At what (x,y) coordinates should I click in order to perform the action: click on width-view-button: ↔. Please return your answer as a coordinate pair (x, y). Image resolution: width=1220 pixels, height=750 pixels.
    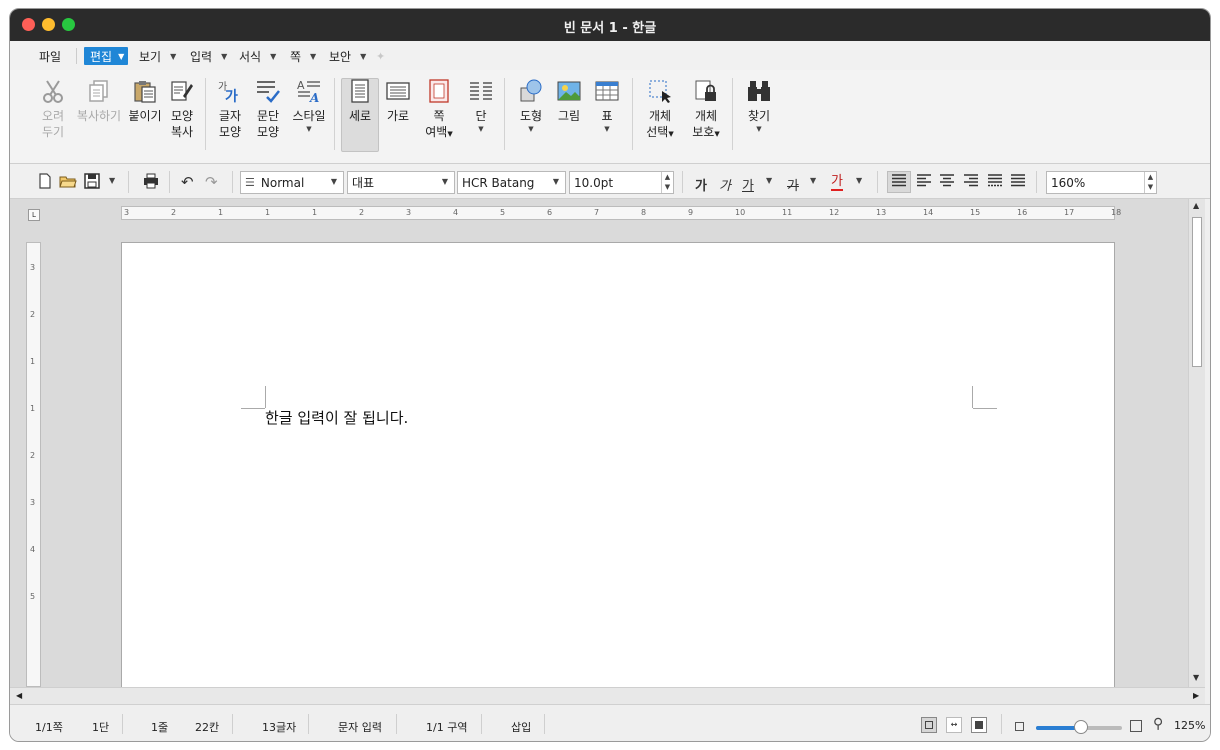
    Looking at the image, I should click on (954, 725).